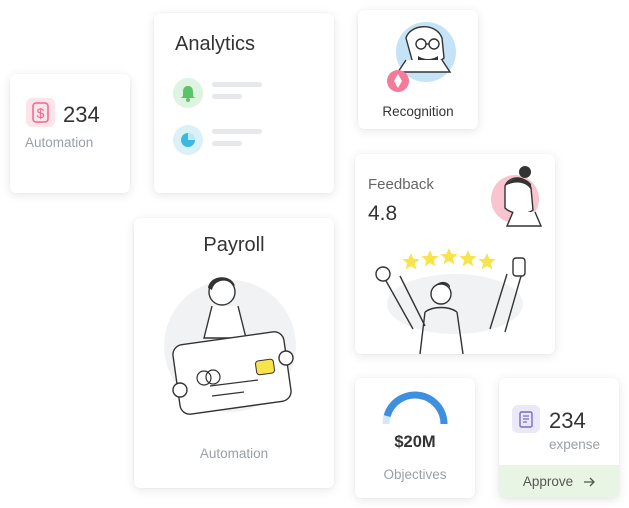 This screenshot has width=629, height=508. I want to click on dollar-icon: $, so click(40, 112).